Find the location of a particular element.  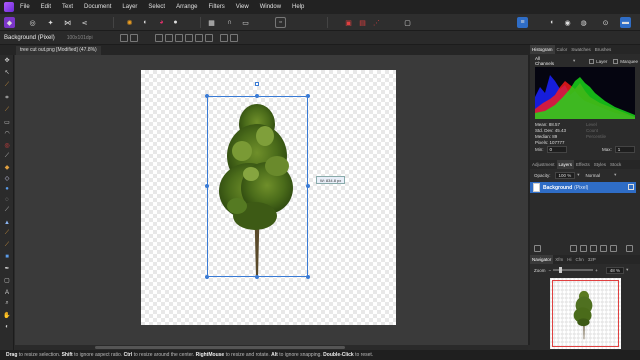

menu-view: View is located at coordinates (242, 7).